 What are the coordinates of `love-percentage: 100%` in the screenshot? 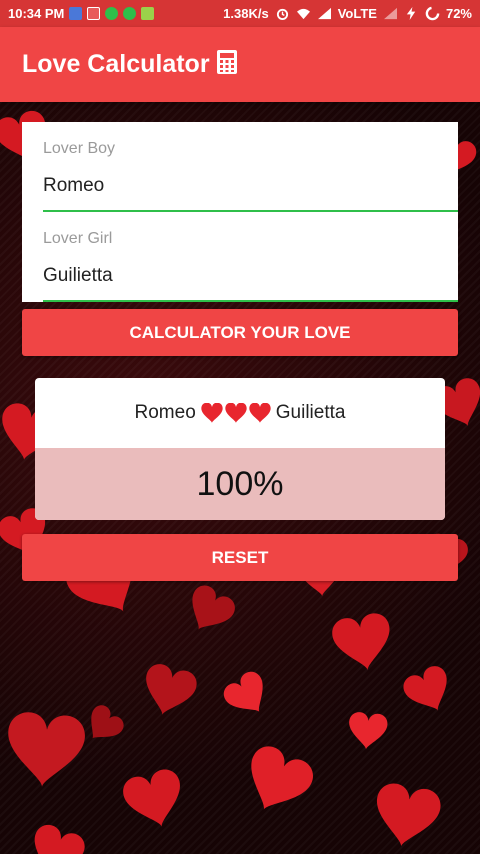 It's located at (240, 484).